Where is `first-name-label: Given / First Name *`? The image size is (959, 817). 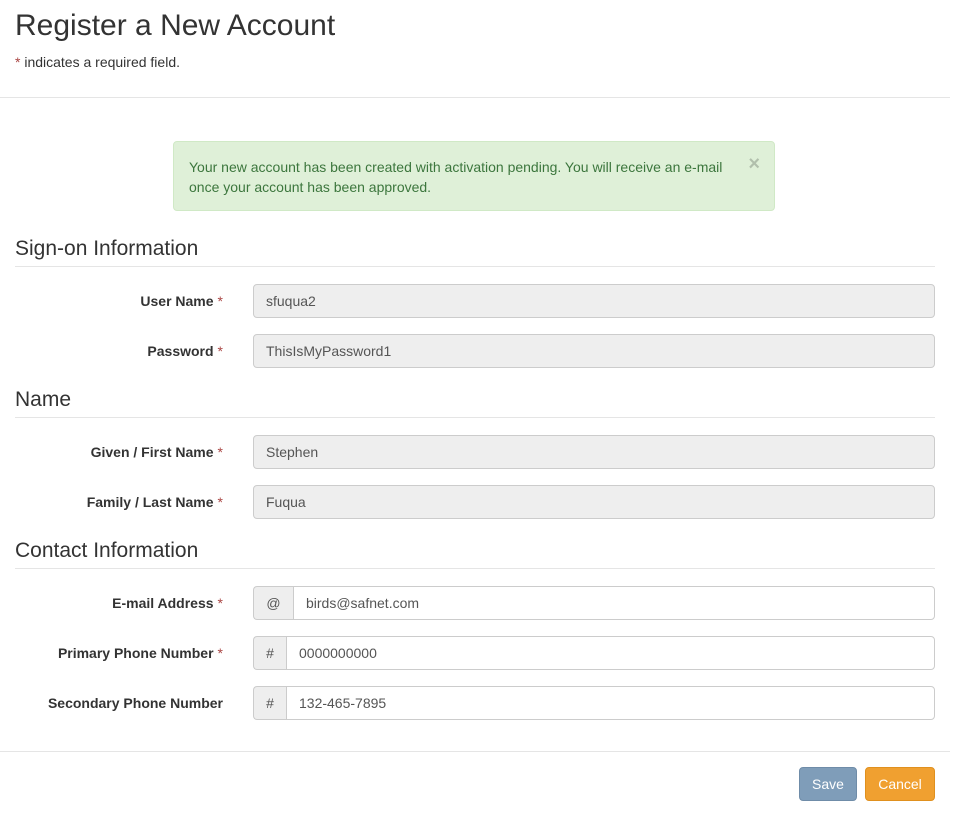
first-name-label: Given / First Name * is located at coordinates (111, 452).